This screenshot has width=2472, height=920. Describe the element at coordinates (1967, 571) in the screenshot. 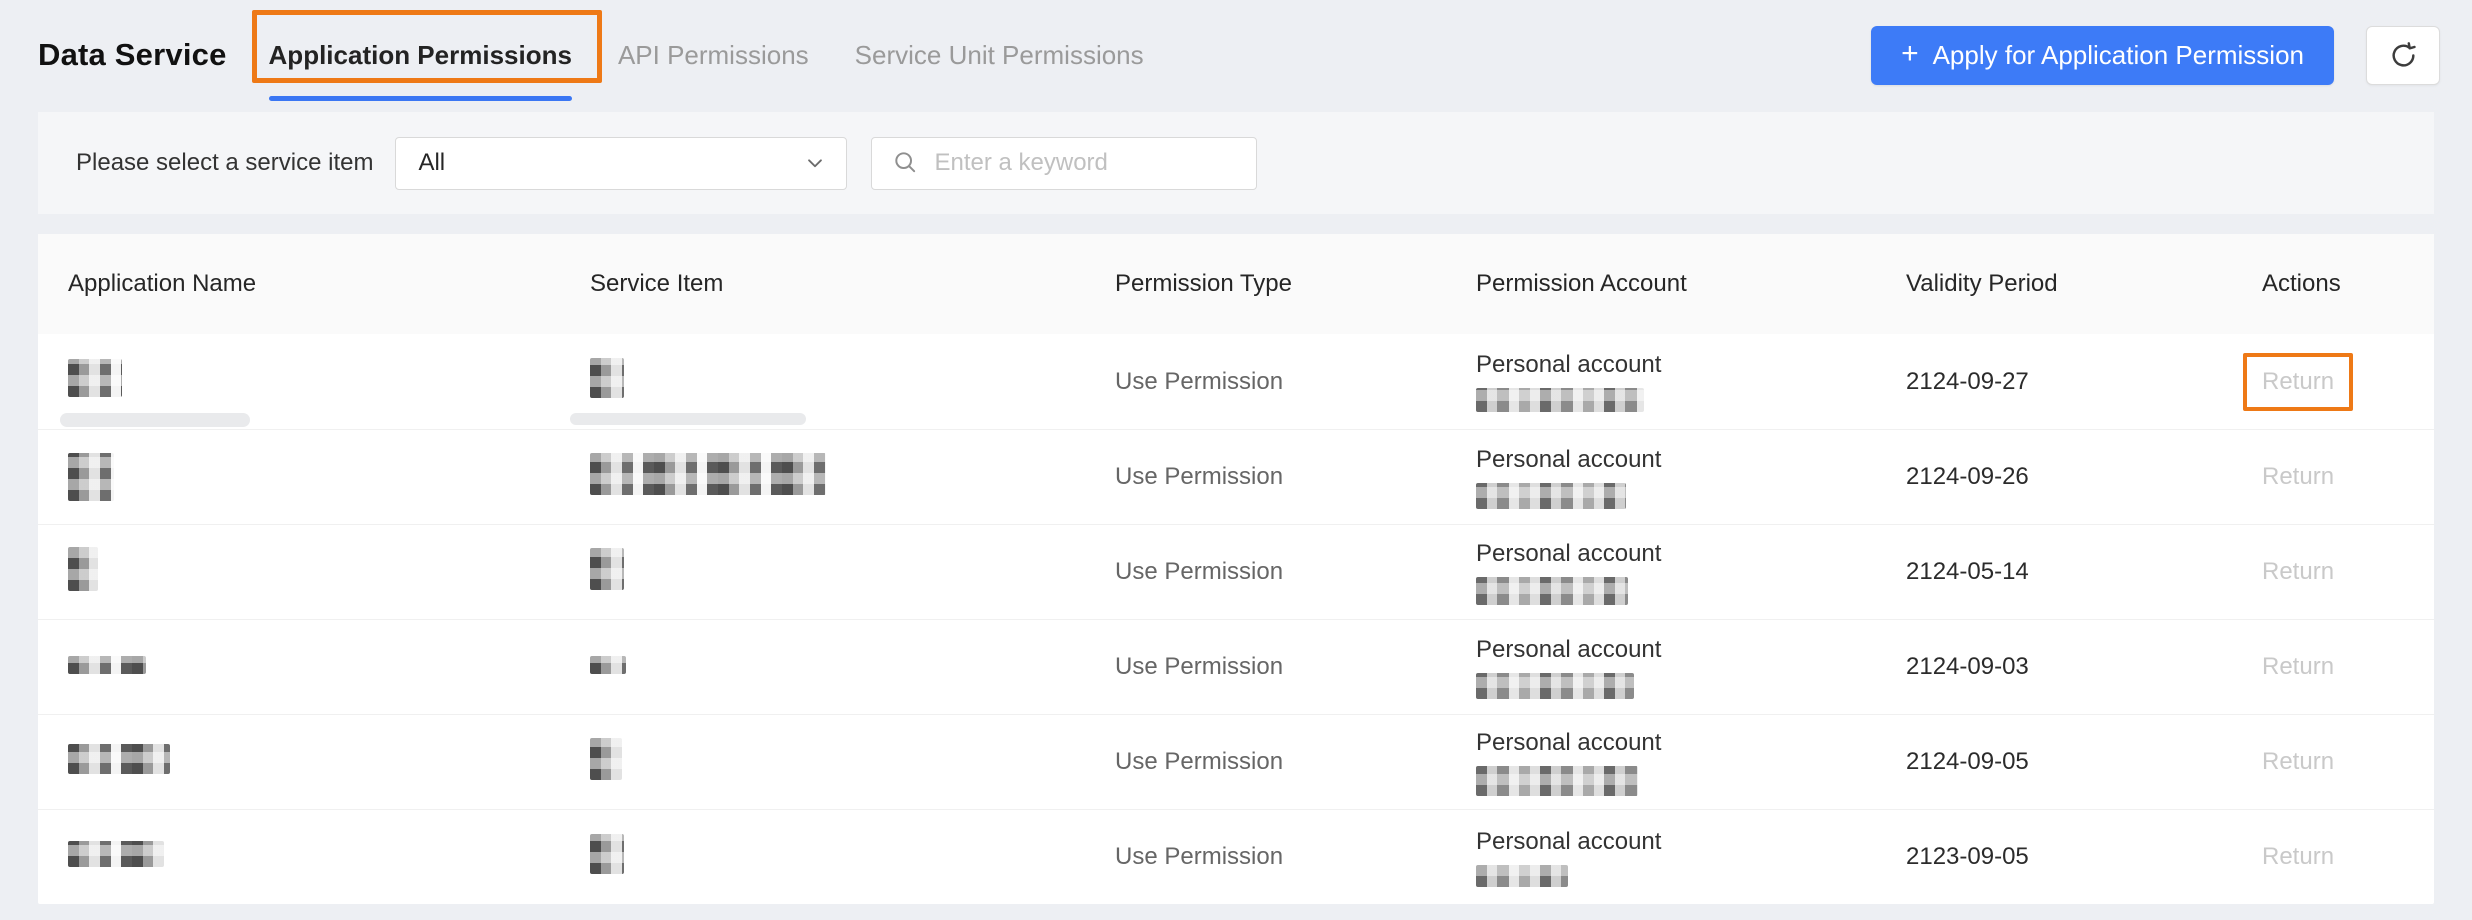

I see `validity-period-cell: 2124-05-14` at that location.